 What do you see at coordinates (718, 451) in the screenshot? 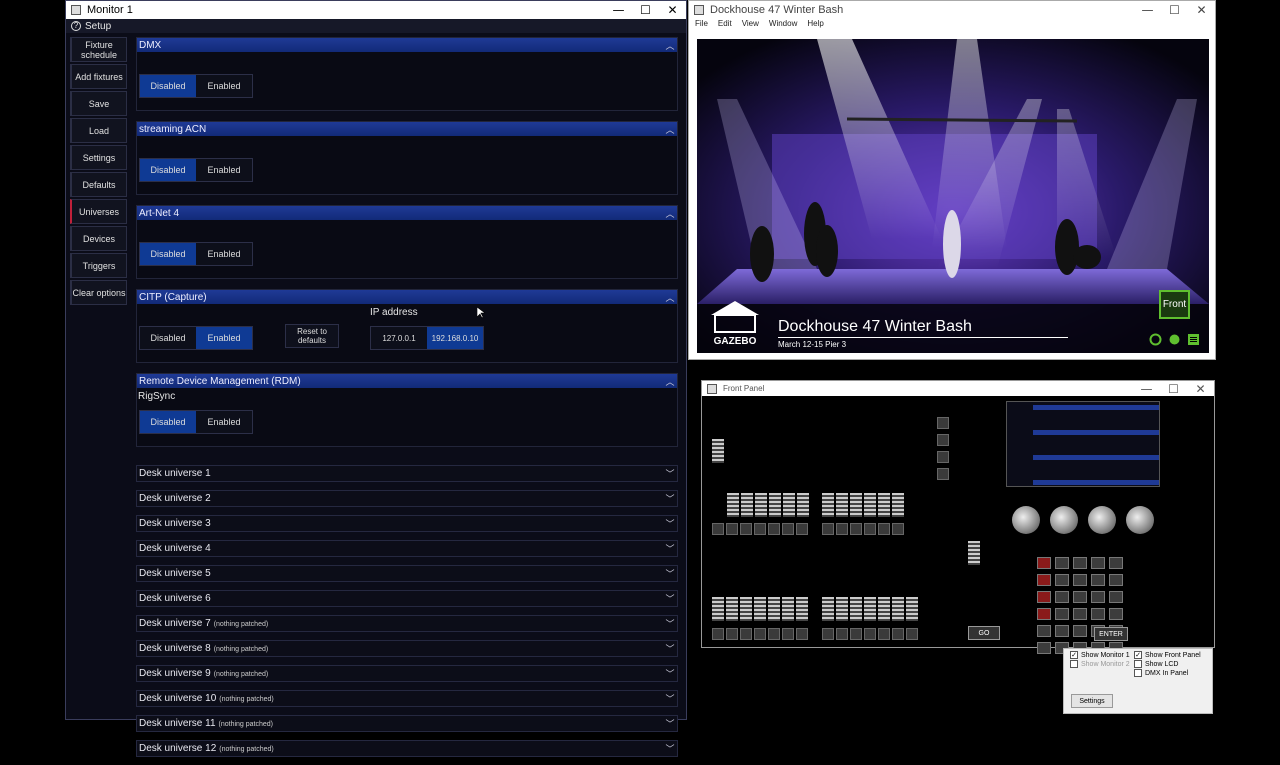
I see `grand-master-fader` at bounding box center [718, 451].